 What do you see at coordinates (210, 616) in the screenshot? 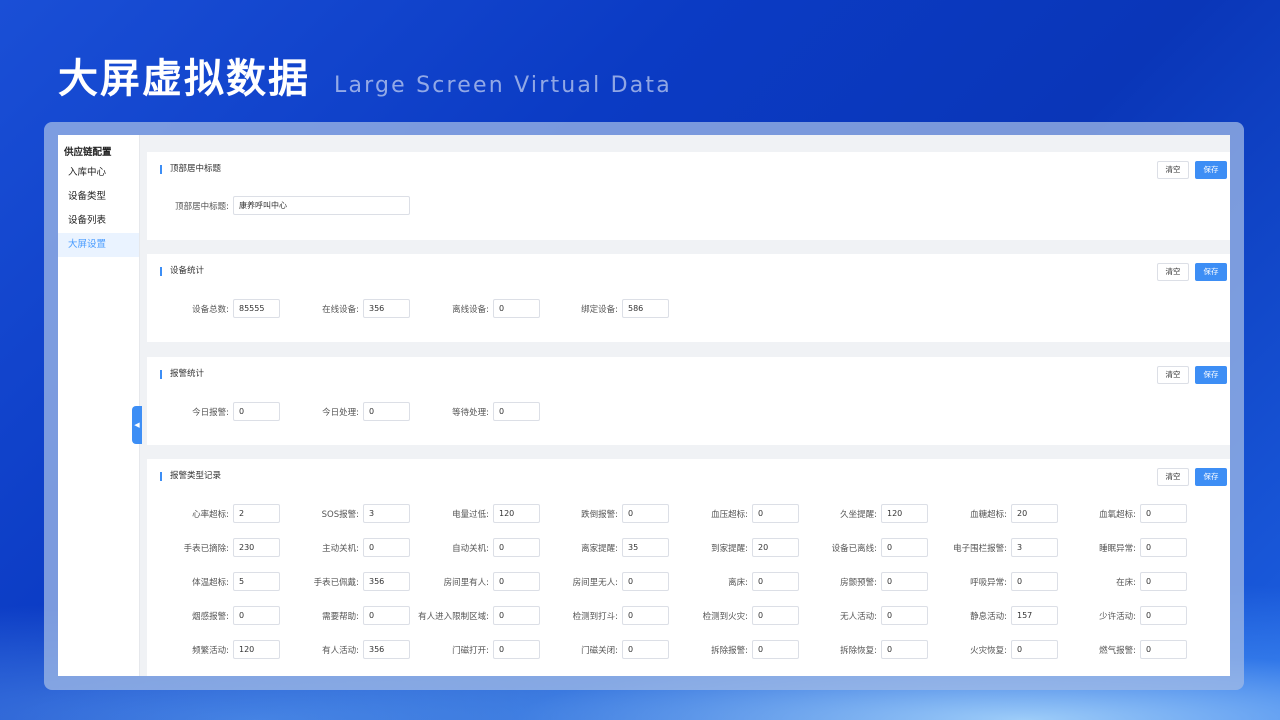
I see `field-label: 烟感报警:` at bounding box center [210, 616].